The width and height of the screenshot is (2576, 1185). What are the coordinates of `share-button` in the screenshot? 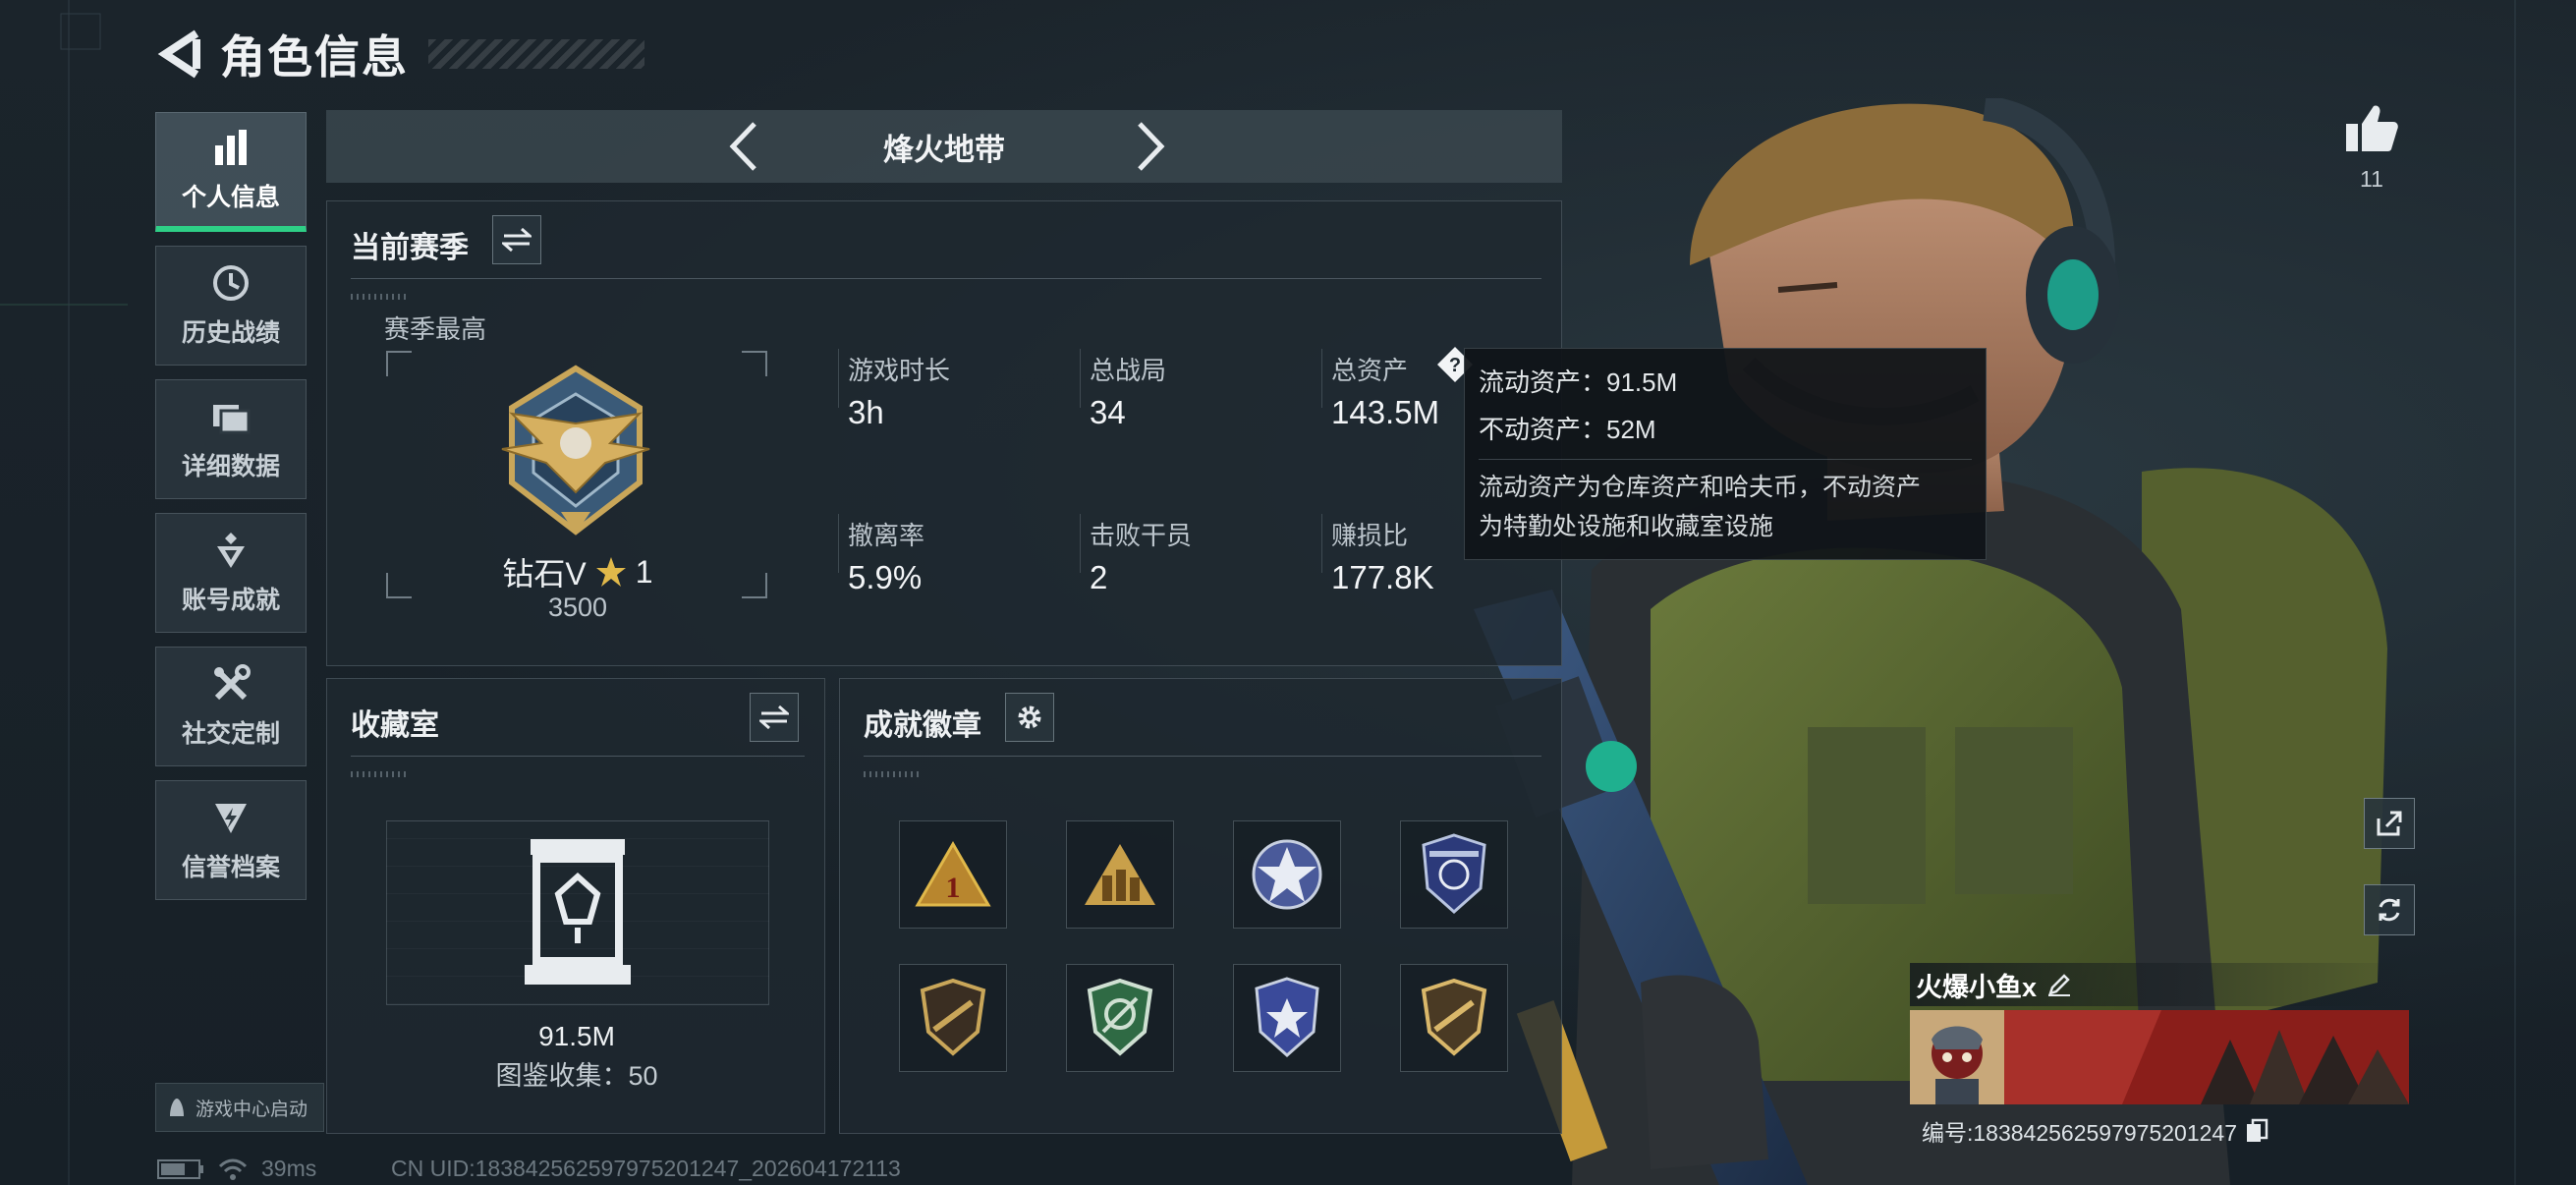 It's located at (2389, 823).